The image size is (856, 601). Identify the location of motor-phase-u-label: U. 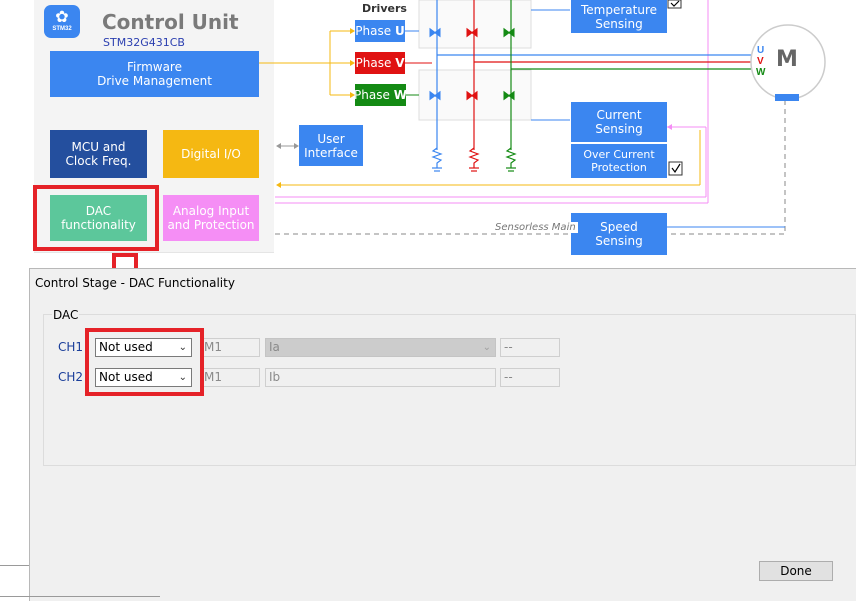
(761, 50).